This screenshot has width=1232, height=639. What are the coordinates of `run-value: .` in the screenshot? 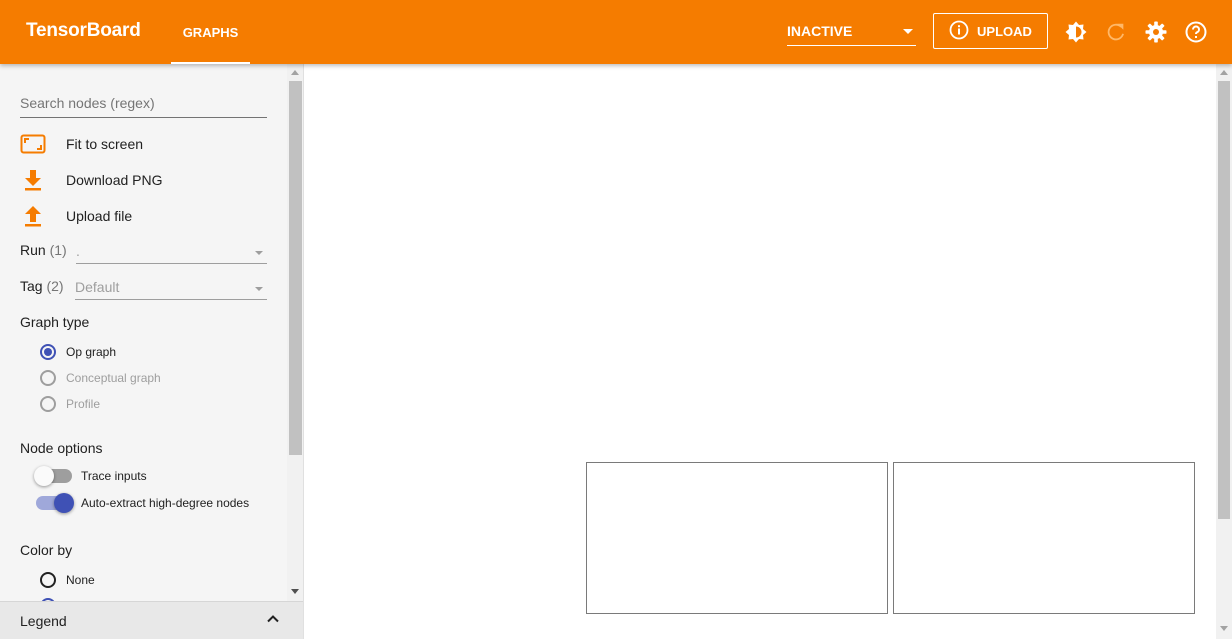 It's located at (78, 251).